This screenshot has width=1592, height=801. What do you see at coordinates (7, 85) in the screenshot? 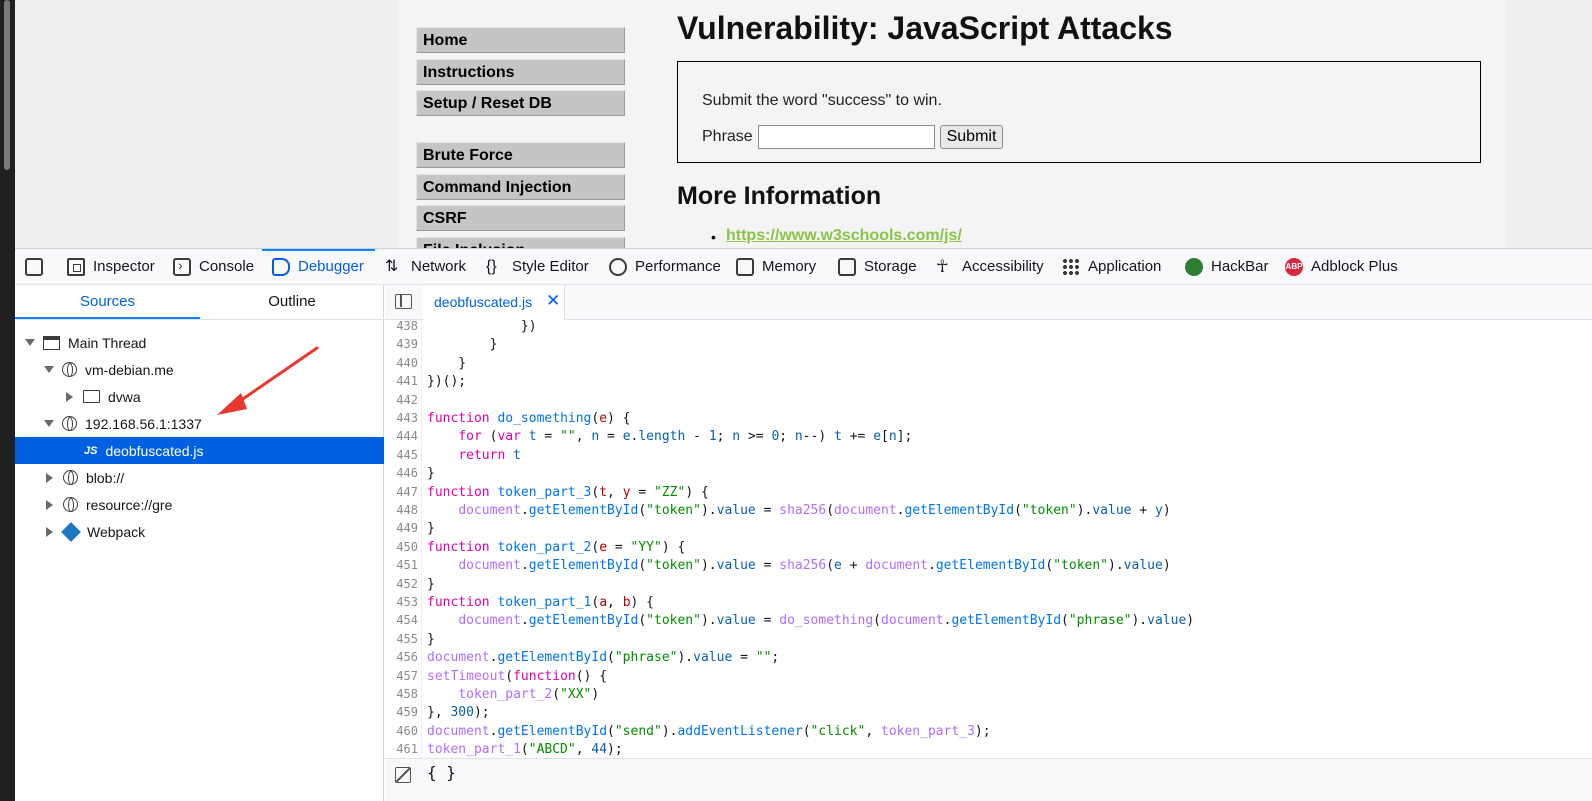
I see `vertical-scrollbar-thumb` at bounding box center [7, 85].